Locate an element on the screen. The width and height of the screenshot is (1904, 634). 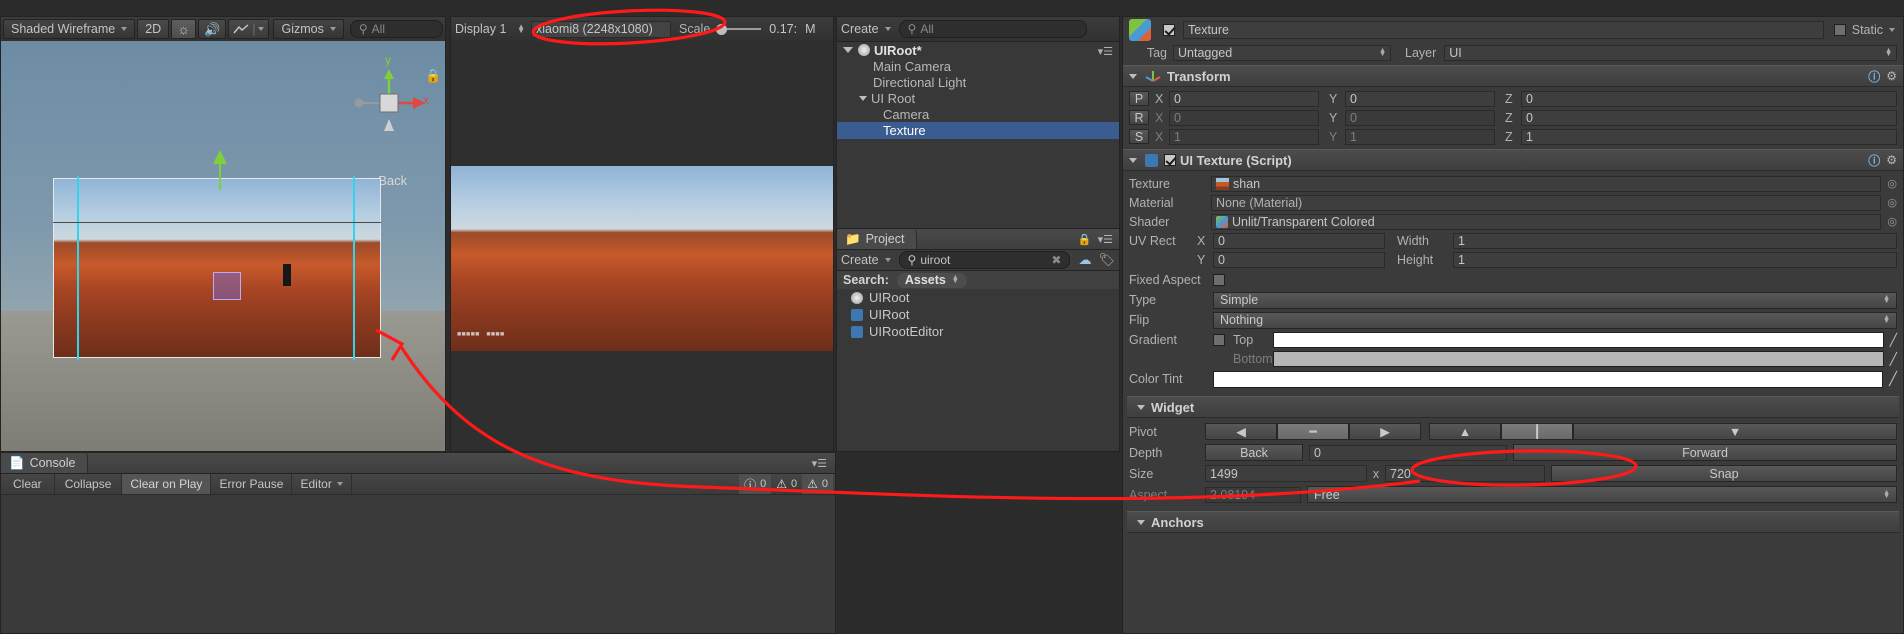
toggle-2d-button: 2D is located at coordinates (153, 29).